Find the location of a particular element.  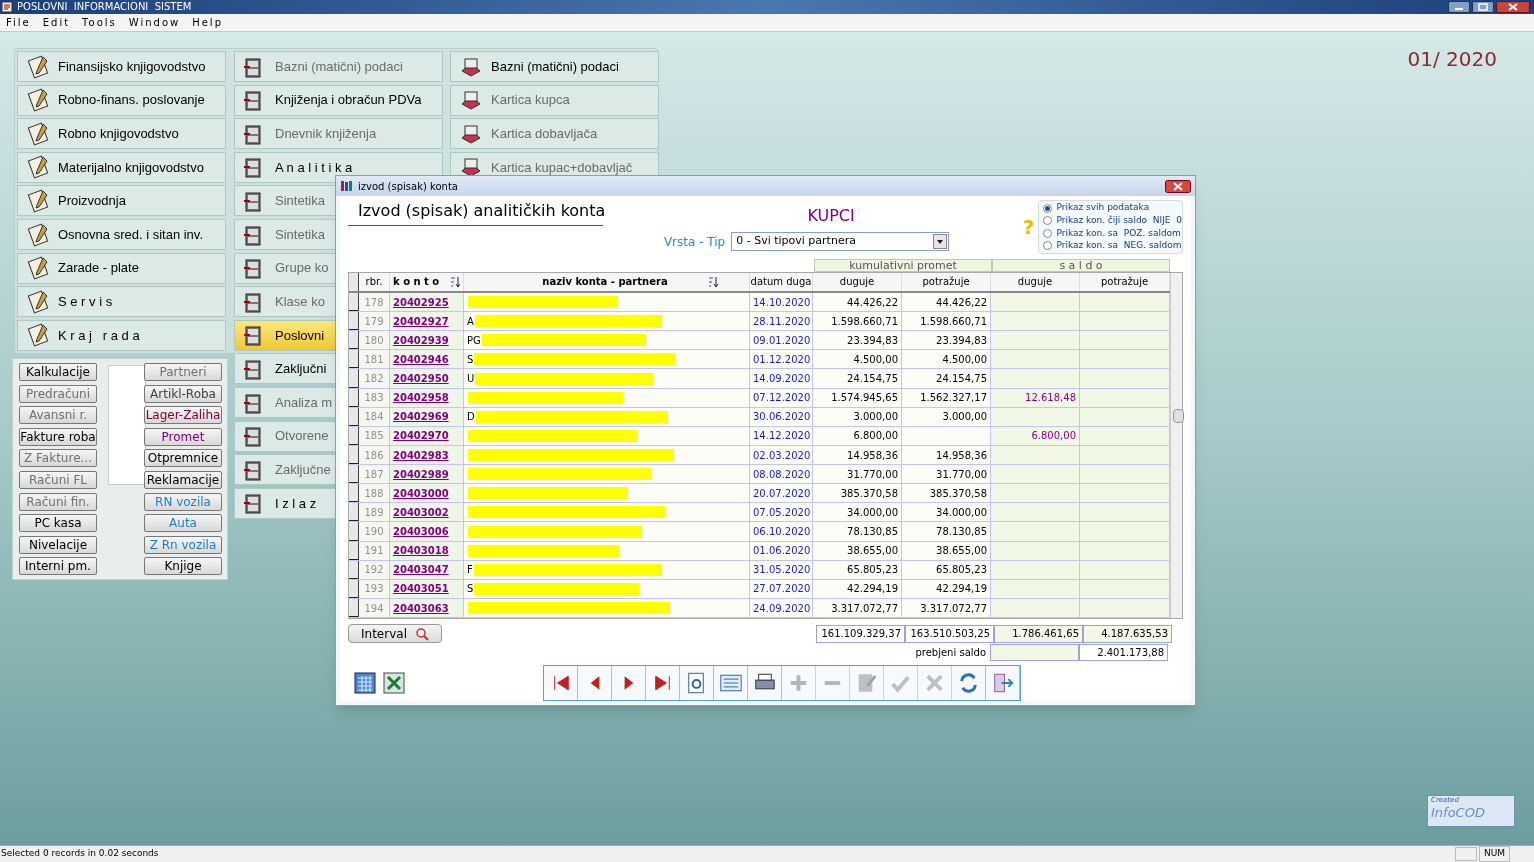

partner-name: PG is located at coordinates (474, 340).